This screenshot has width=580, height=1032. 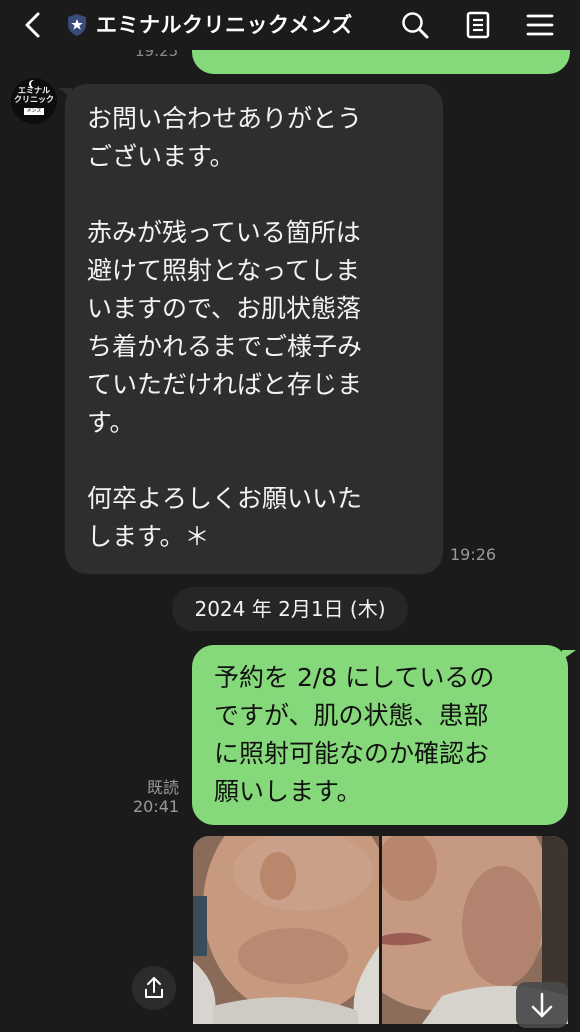 What do you see at coordinates (415, 25) in the screenshot?
I see `search-icon` at bounding box center [415, 25].